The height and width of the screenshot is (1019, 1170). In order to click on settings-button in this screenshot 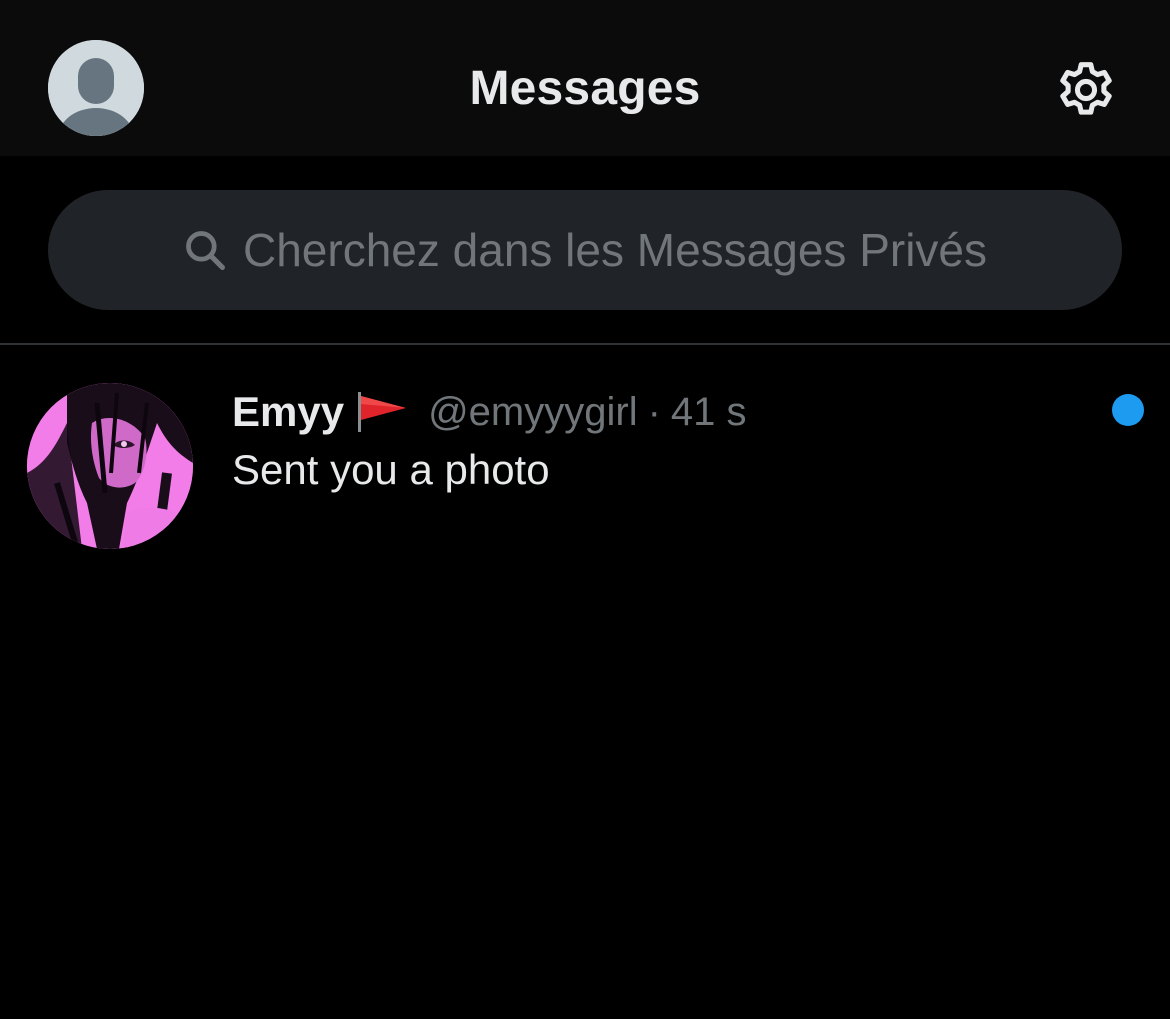, I will do `click(1086, 90)`.